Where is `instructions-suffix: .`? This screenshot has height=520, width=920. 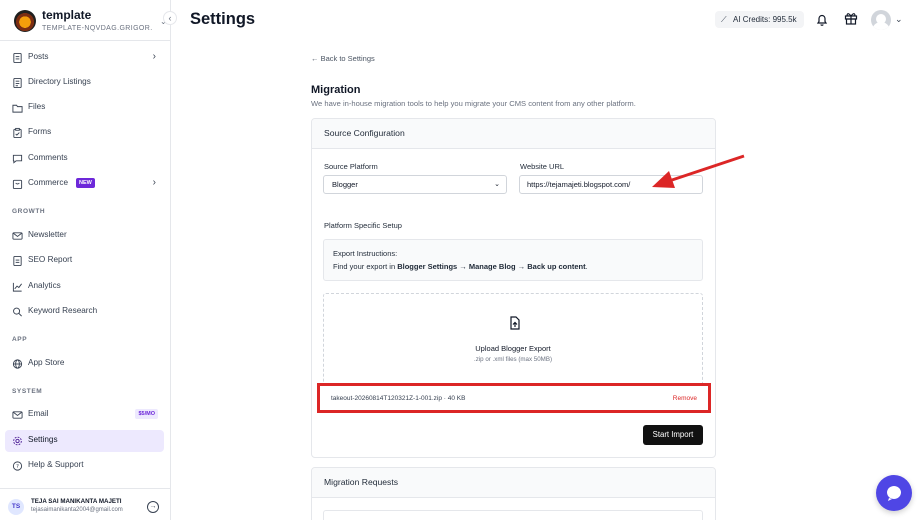 instructions-suffix: . is located at coordinates (586, 266).